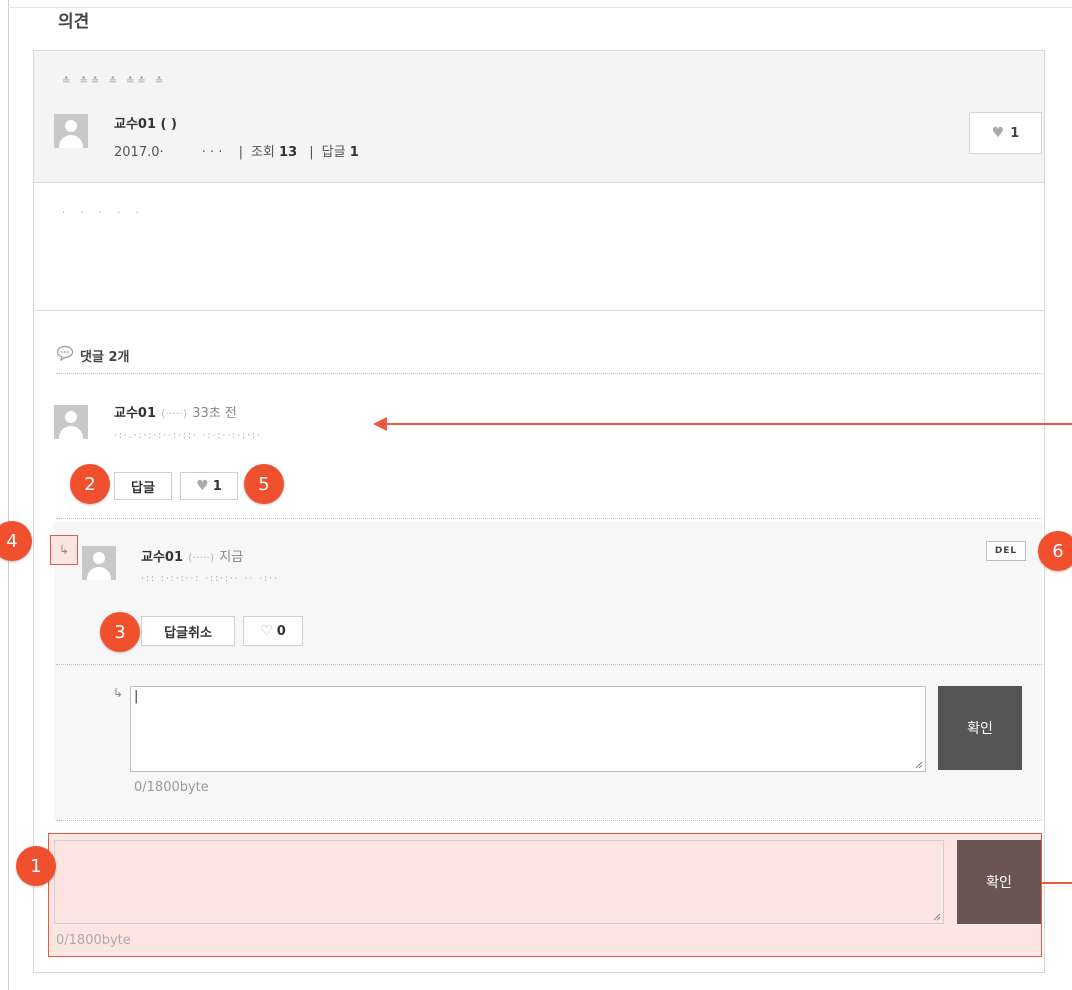 This screenshot has height=990, width=1072. Describe the element at coordinates (188, 436) in the screenshot. I see `comment-text: ·:·.·:·:·:··:·::· ·:·:··:·:·:·` at that location.